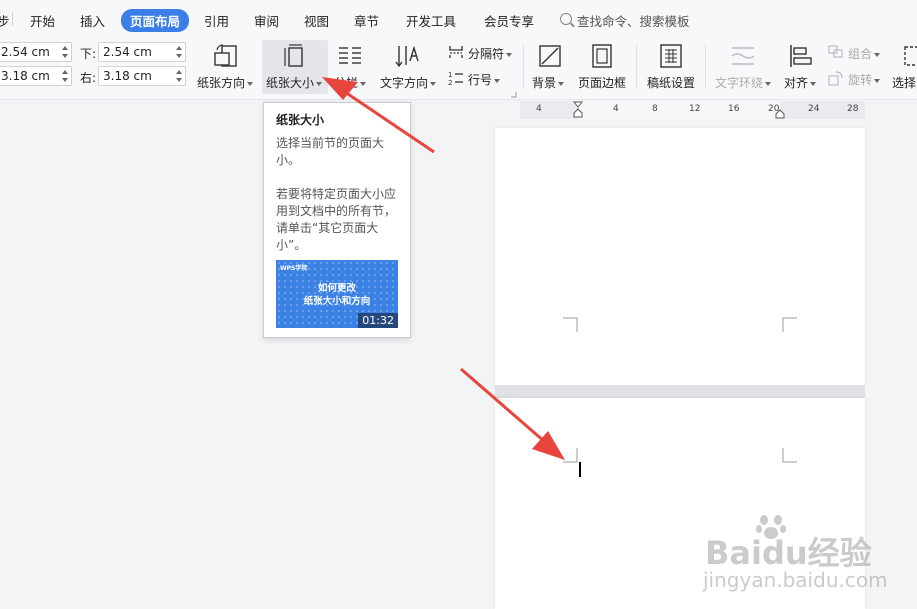  I want to click on arrow-to-cursor-icon, so click(512, 413).